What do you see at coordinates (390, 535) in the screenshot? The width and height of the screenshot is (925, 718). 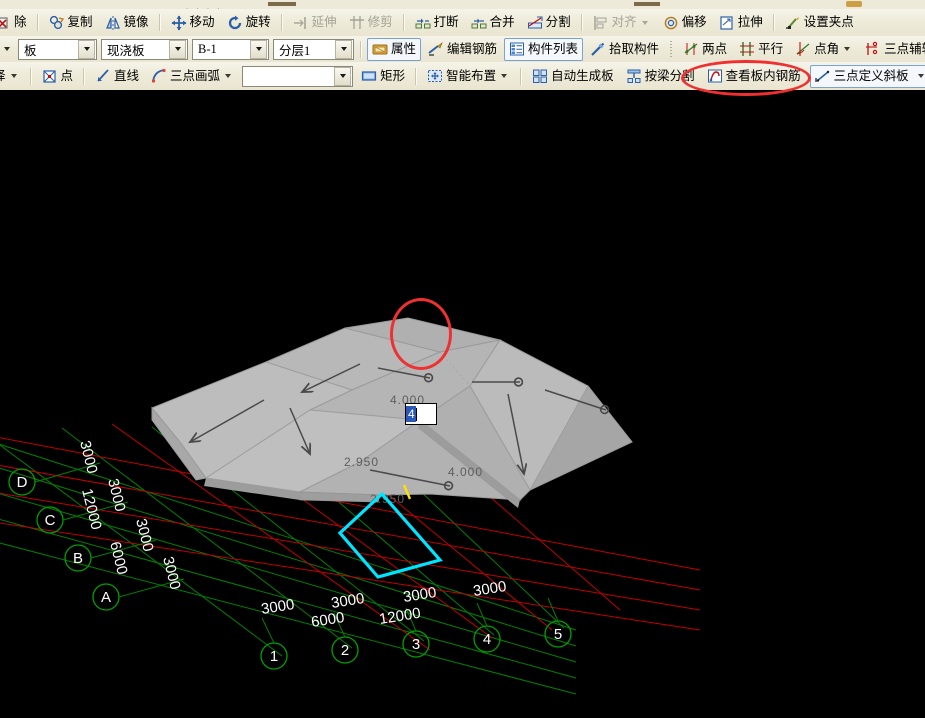 I see `selected-slab-outline` at bounding box center [390, 535].